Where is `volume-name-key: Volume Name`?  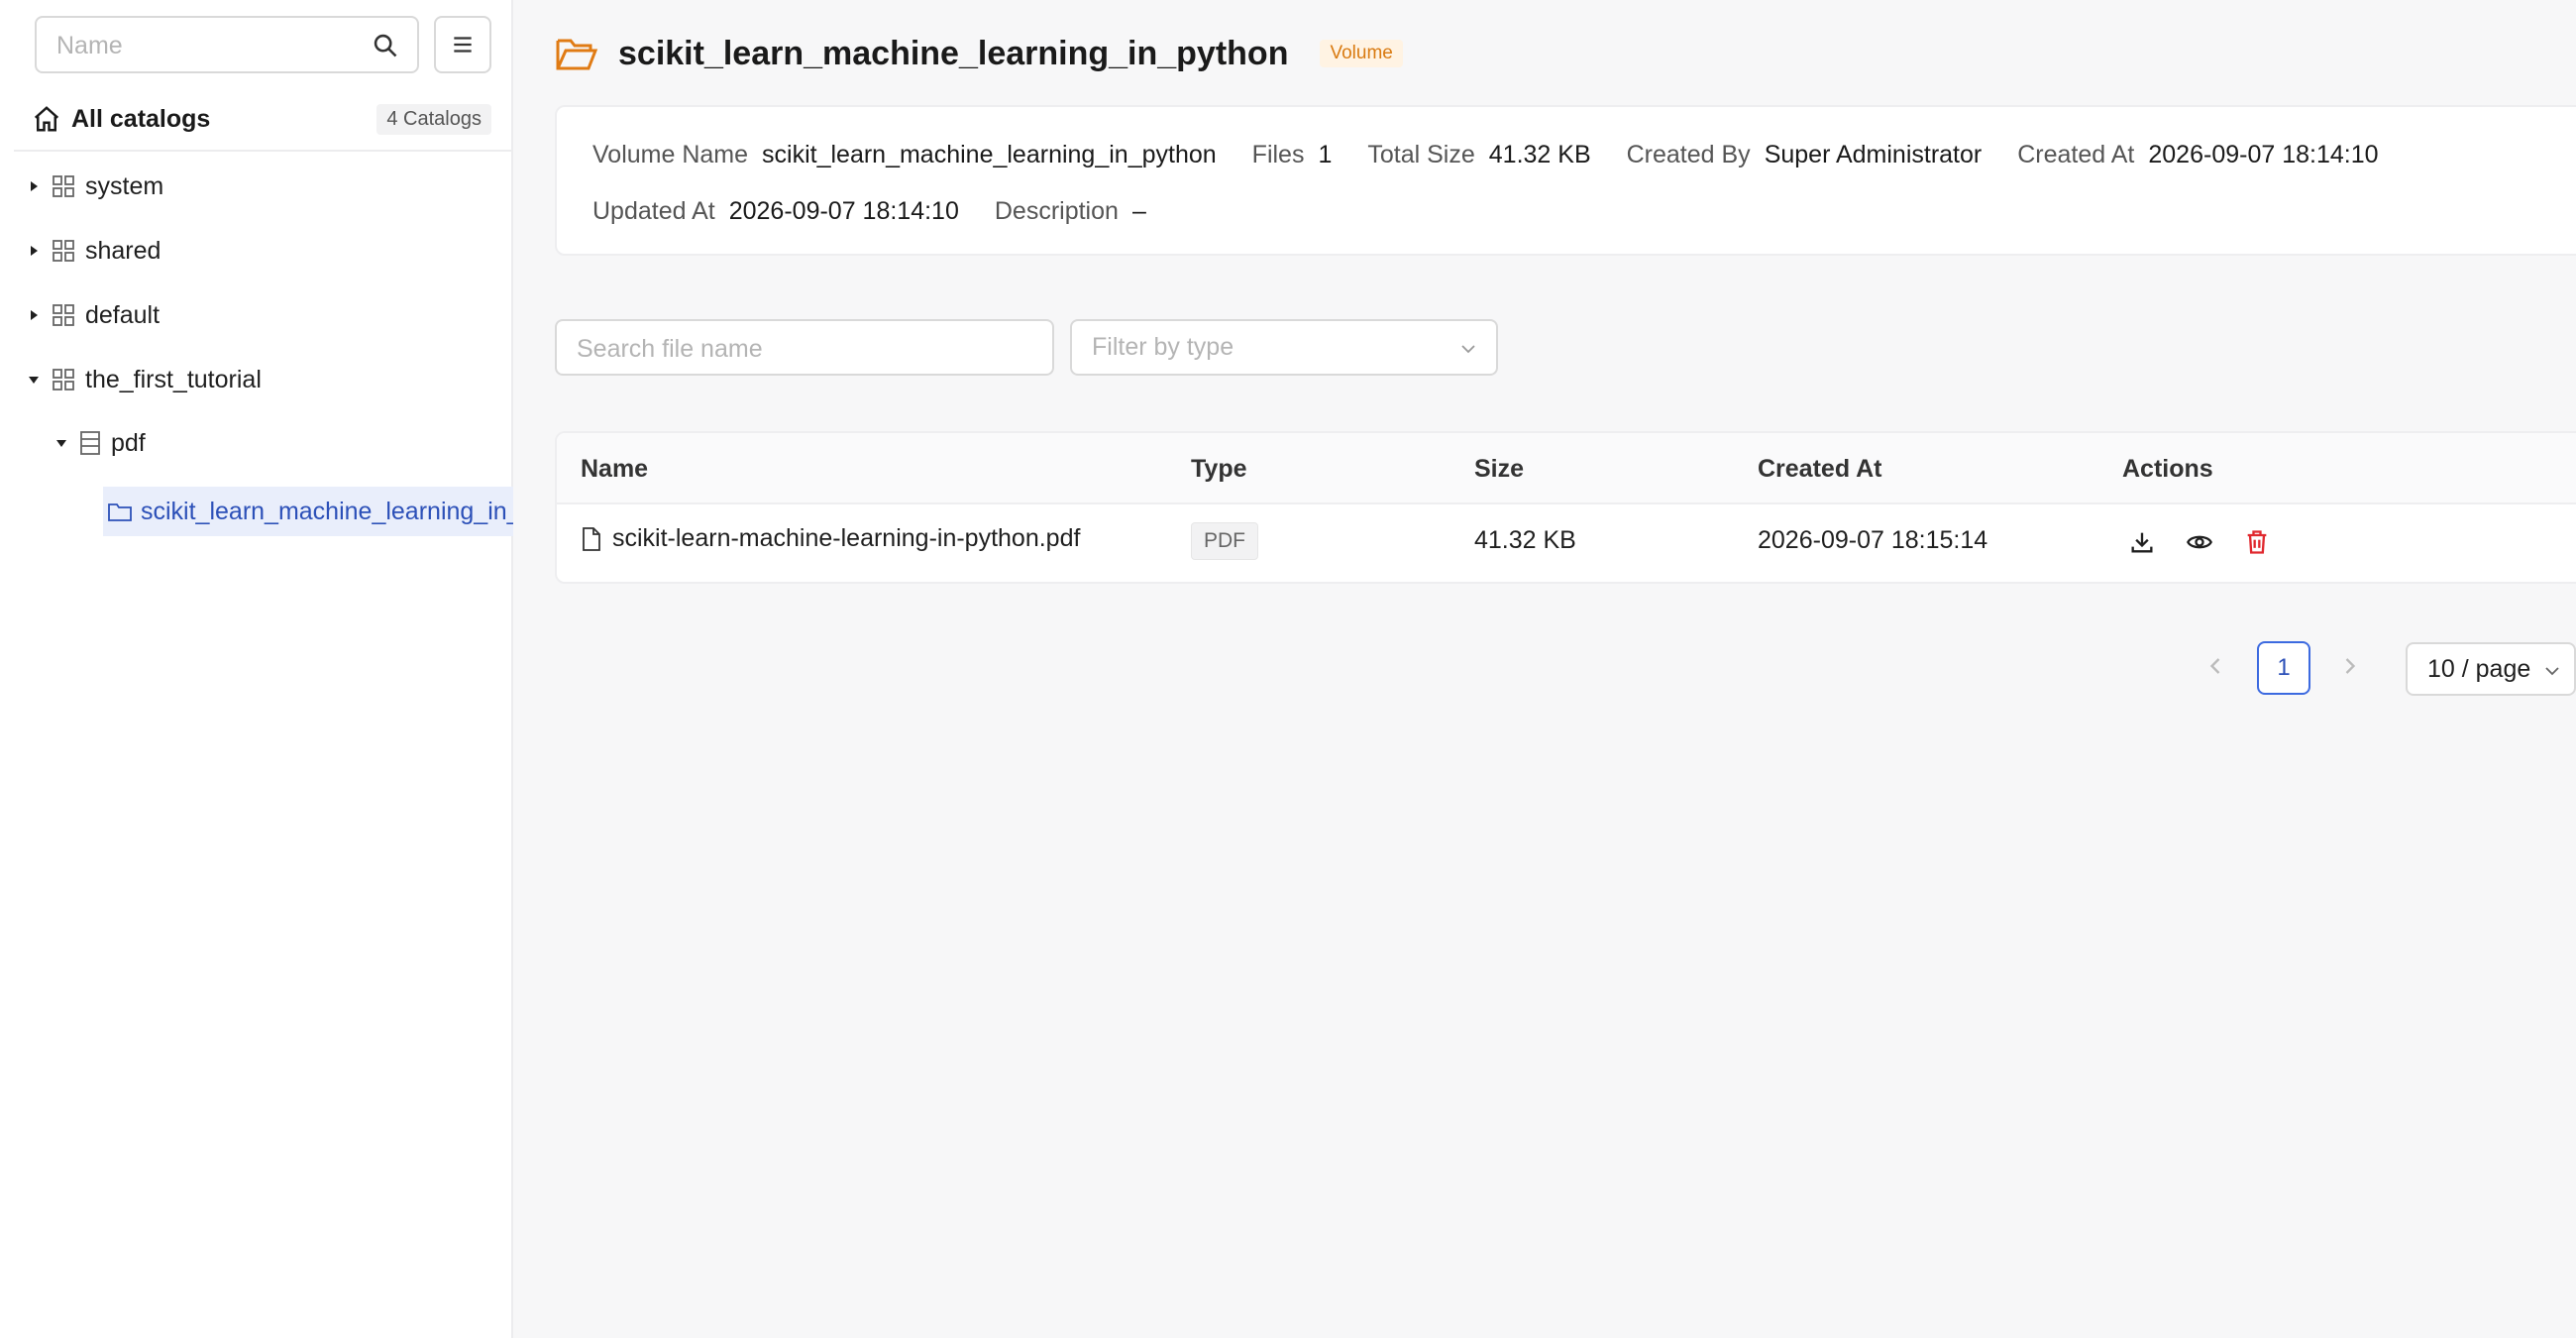 volume-name-key: Volume Name is located at coordinates (670, 155).